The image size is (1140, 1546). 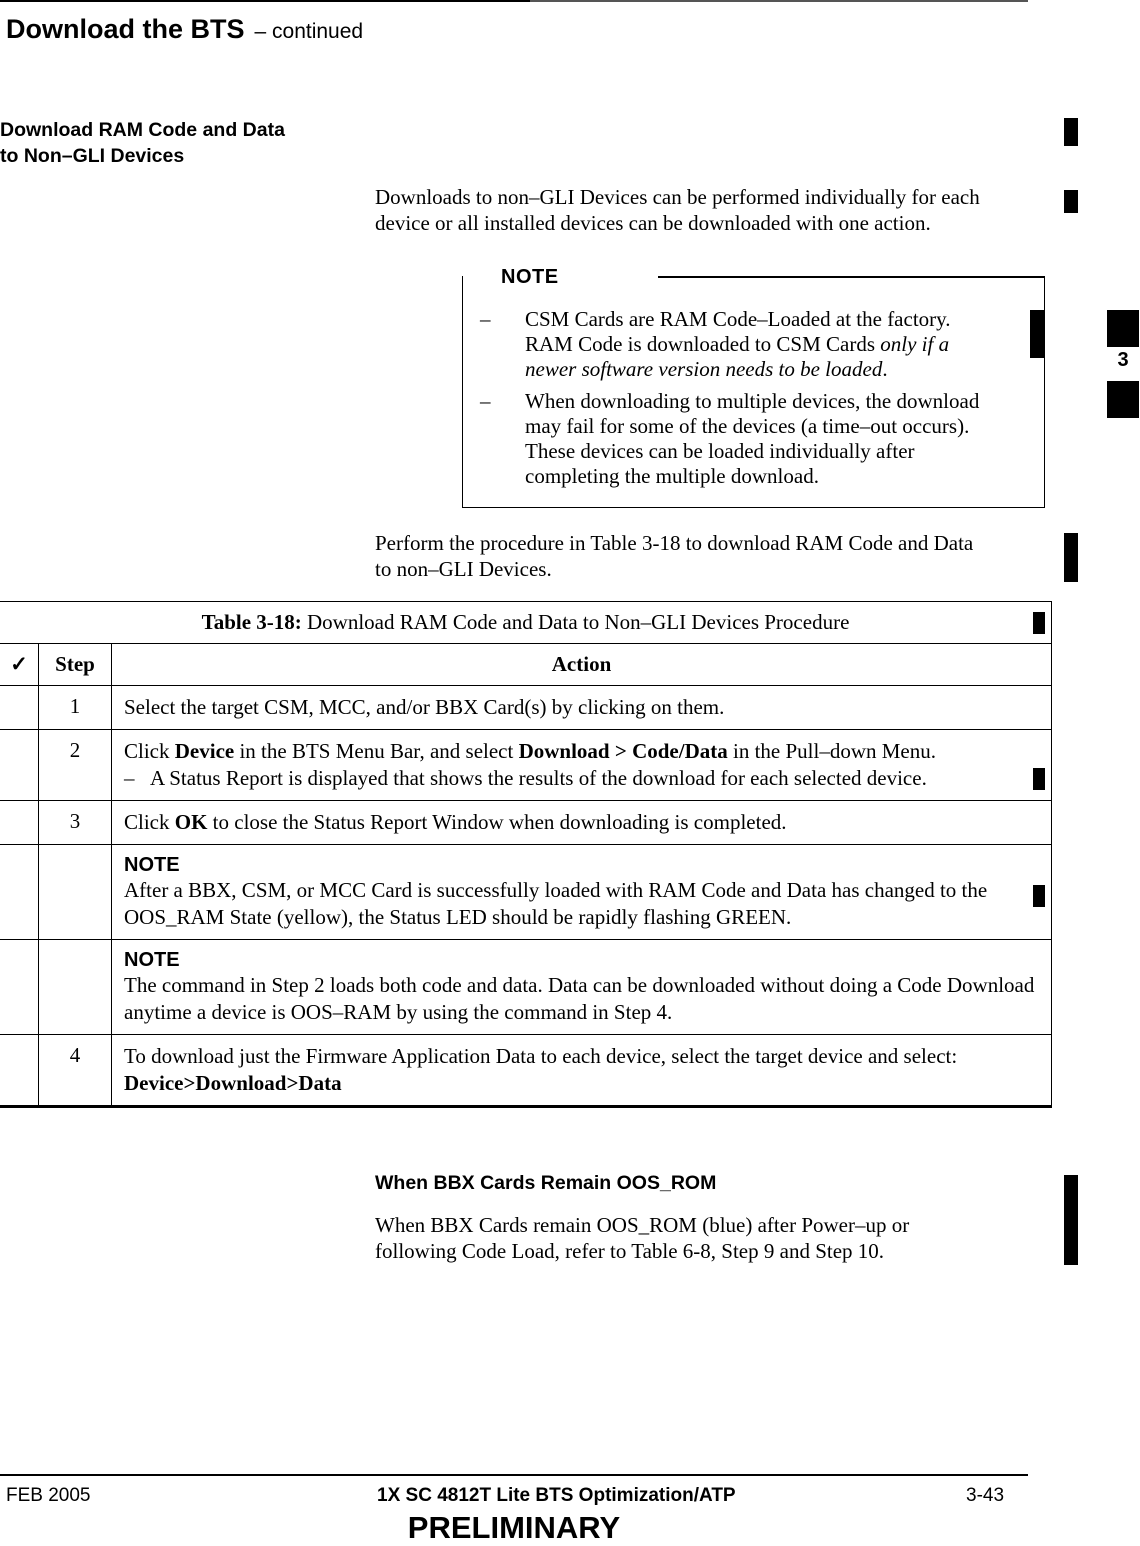 I want to click on note-text-italic: only if a, so click(x=915, y=344).